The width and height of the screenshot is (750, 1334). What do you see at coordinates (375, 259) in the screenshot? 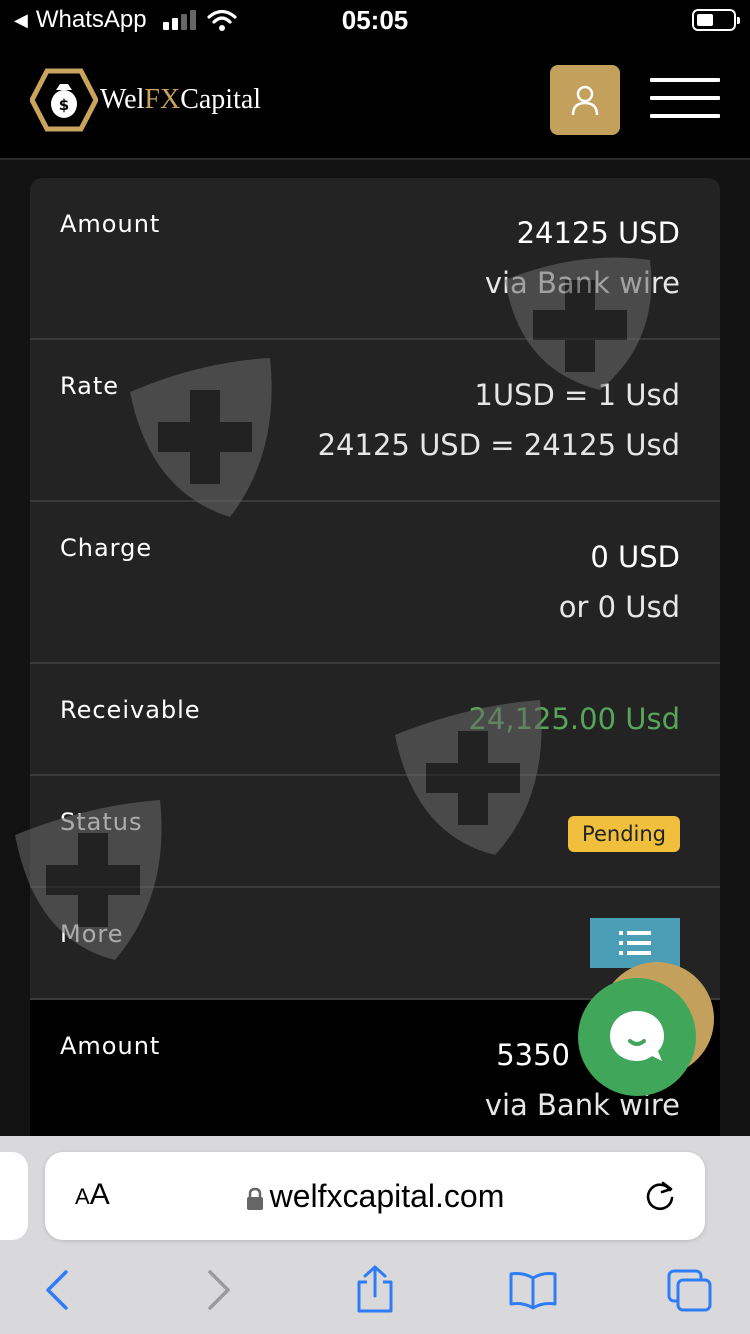
I see `row-amount: Amount 24125 USD via Bank wire` at bounding box center [375, 259].